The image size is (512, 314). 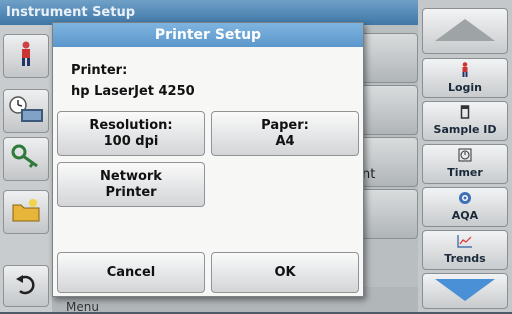 I want to click on ok-label: OK, so click(x=285, y=272).